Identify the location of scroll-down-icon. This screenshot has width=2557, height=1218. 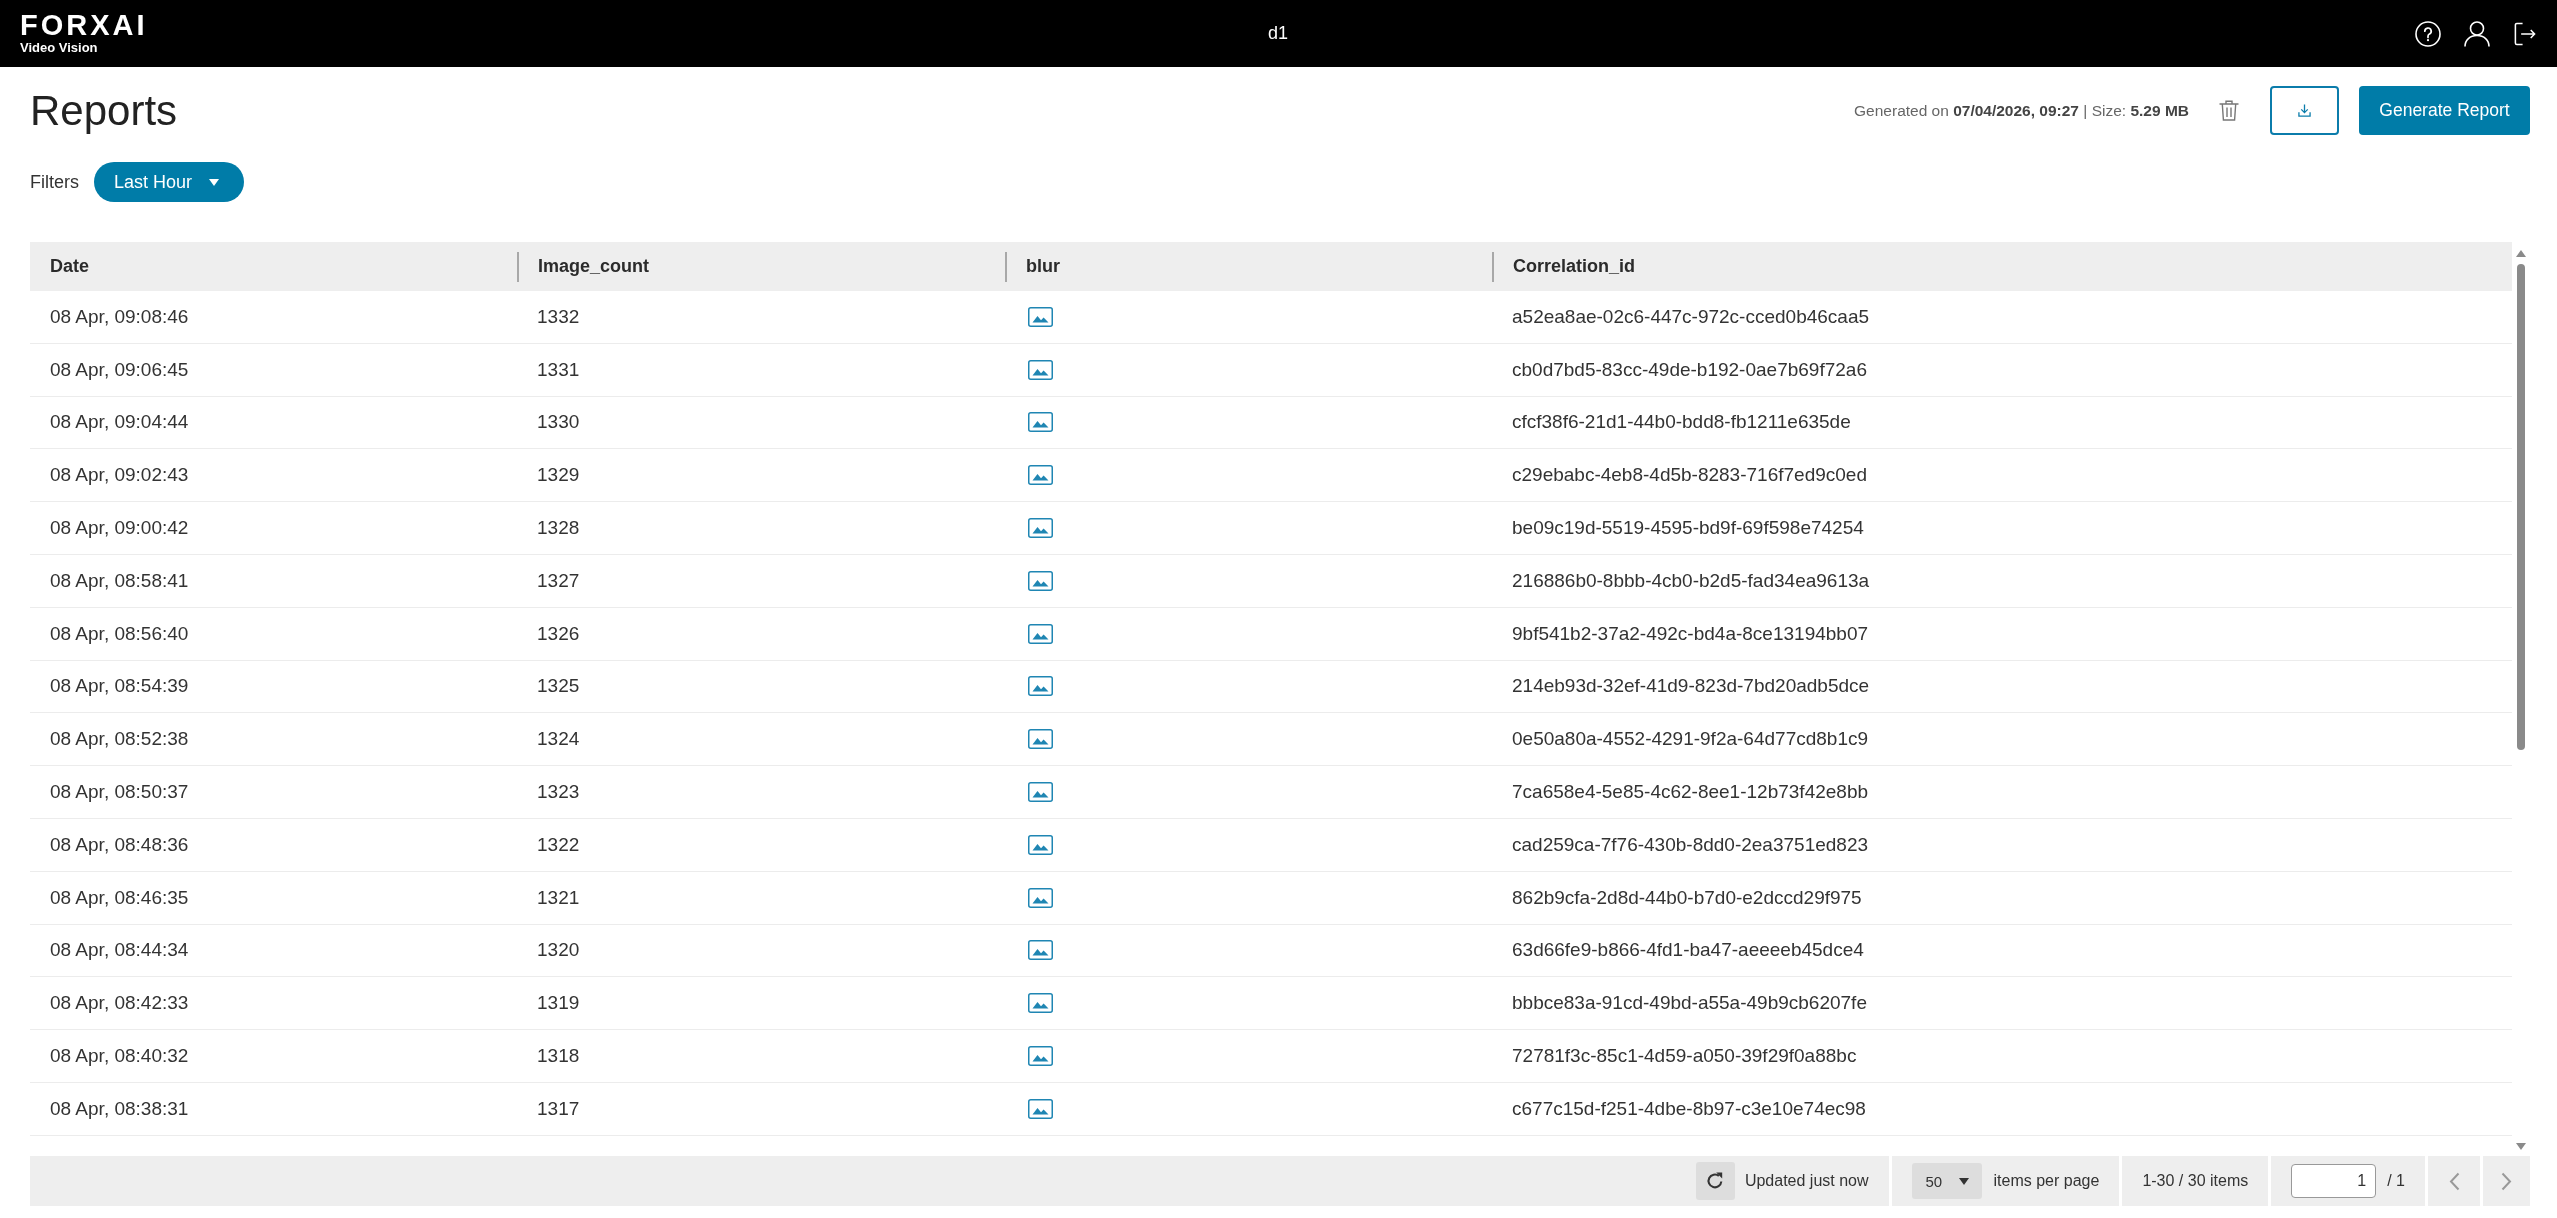
(2521, 1146).